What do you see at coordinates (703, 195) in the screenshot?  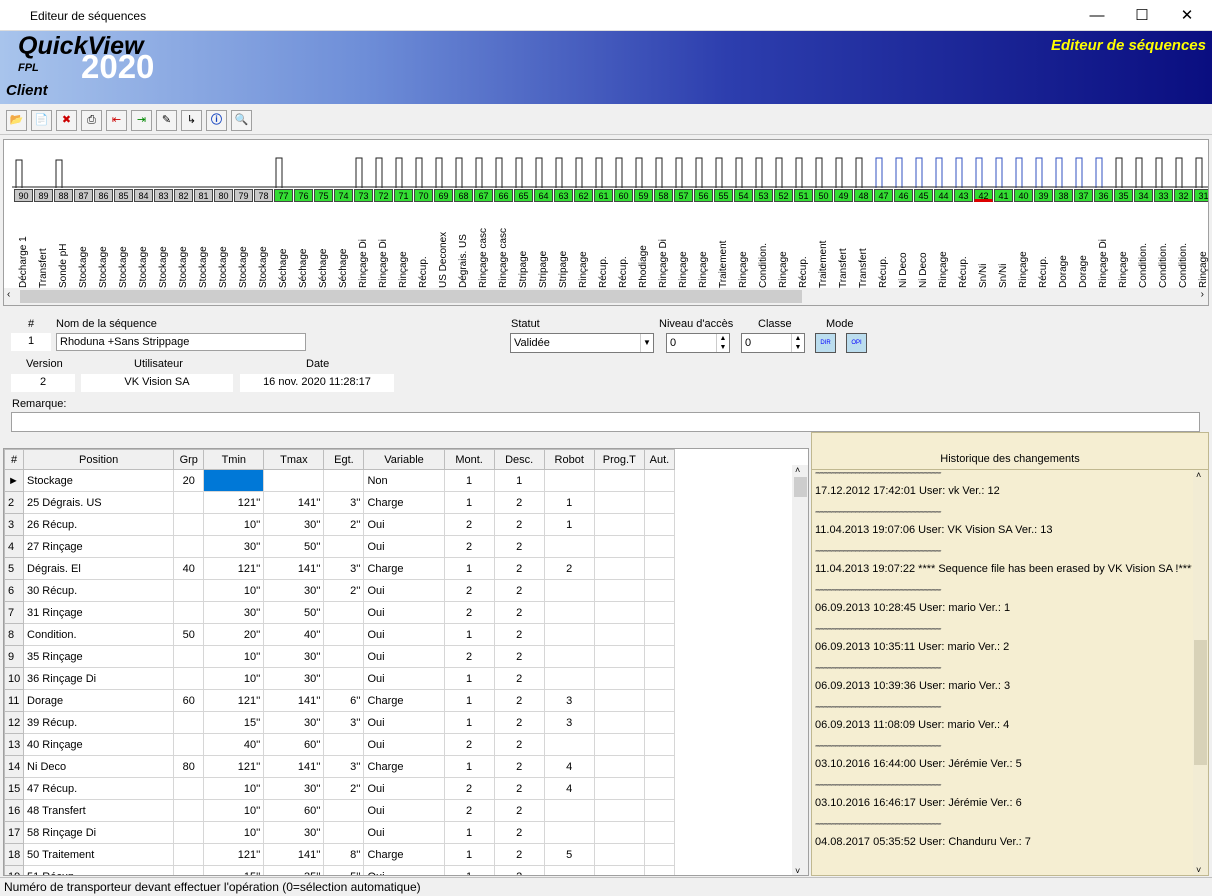 I see `position-number: 56` at bounding box center [703, 195].